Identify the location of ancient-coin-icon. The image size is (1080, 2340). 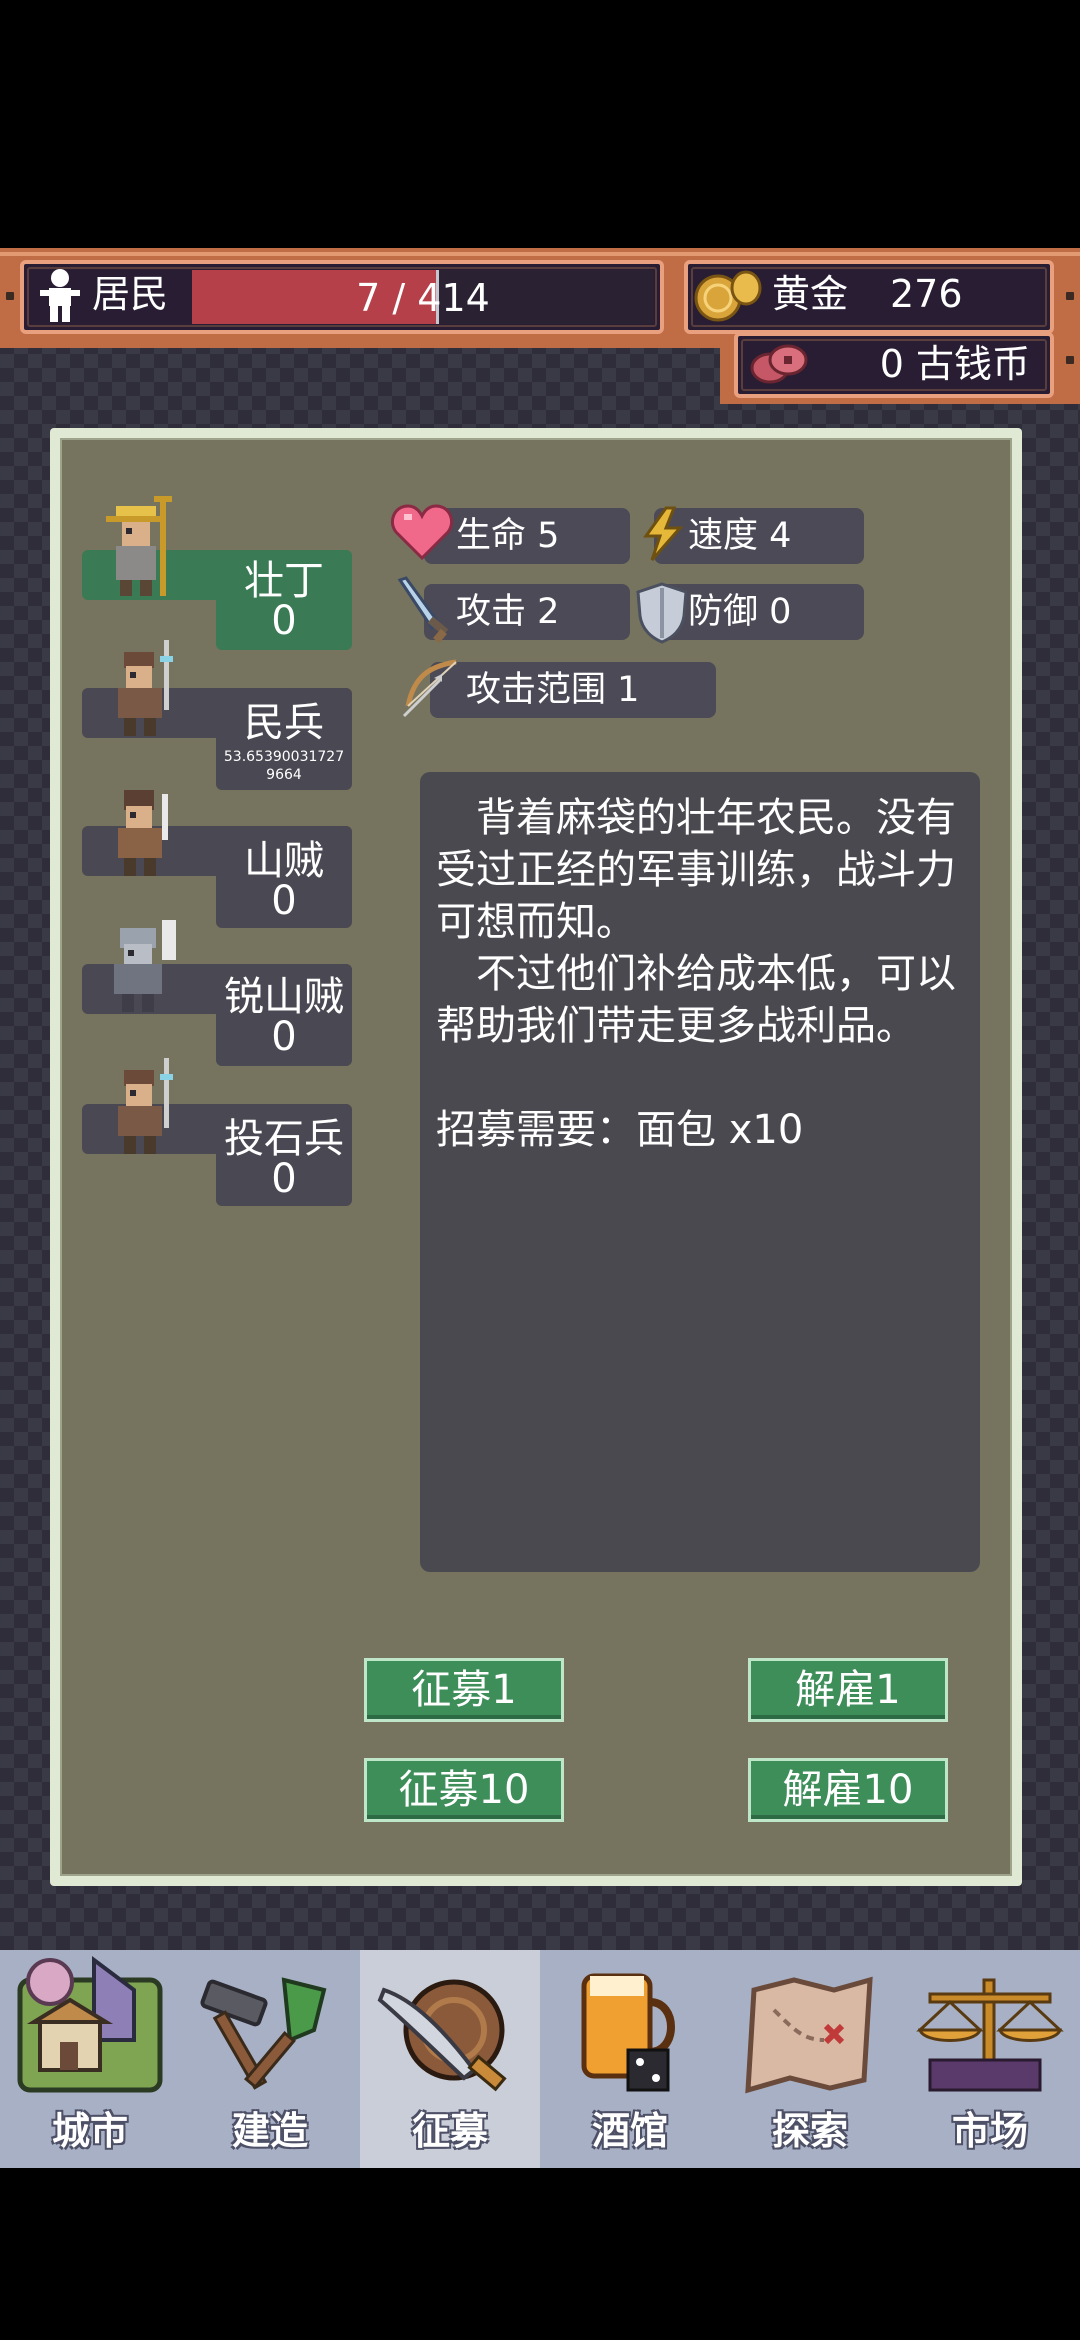
(779, 364).